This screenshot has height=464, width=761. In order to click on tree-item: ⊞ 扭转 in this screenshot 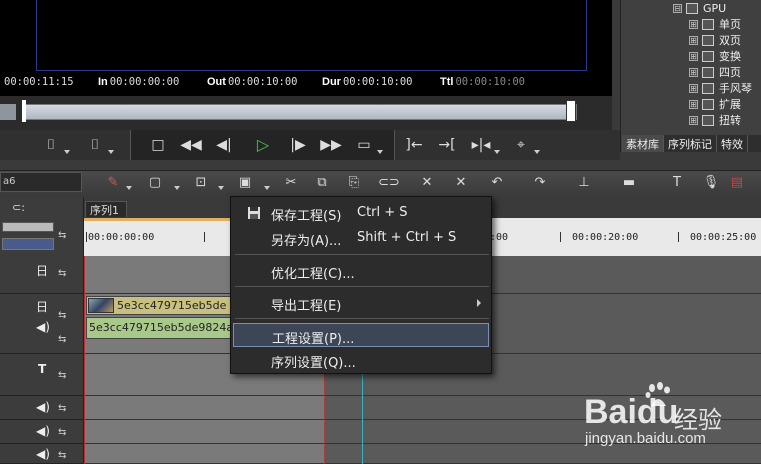, I will do `click(720, 120)`.